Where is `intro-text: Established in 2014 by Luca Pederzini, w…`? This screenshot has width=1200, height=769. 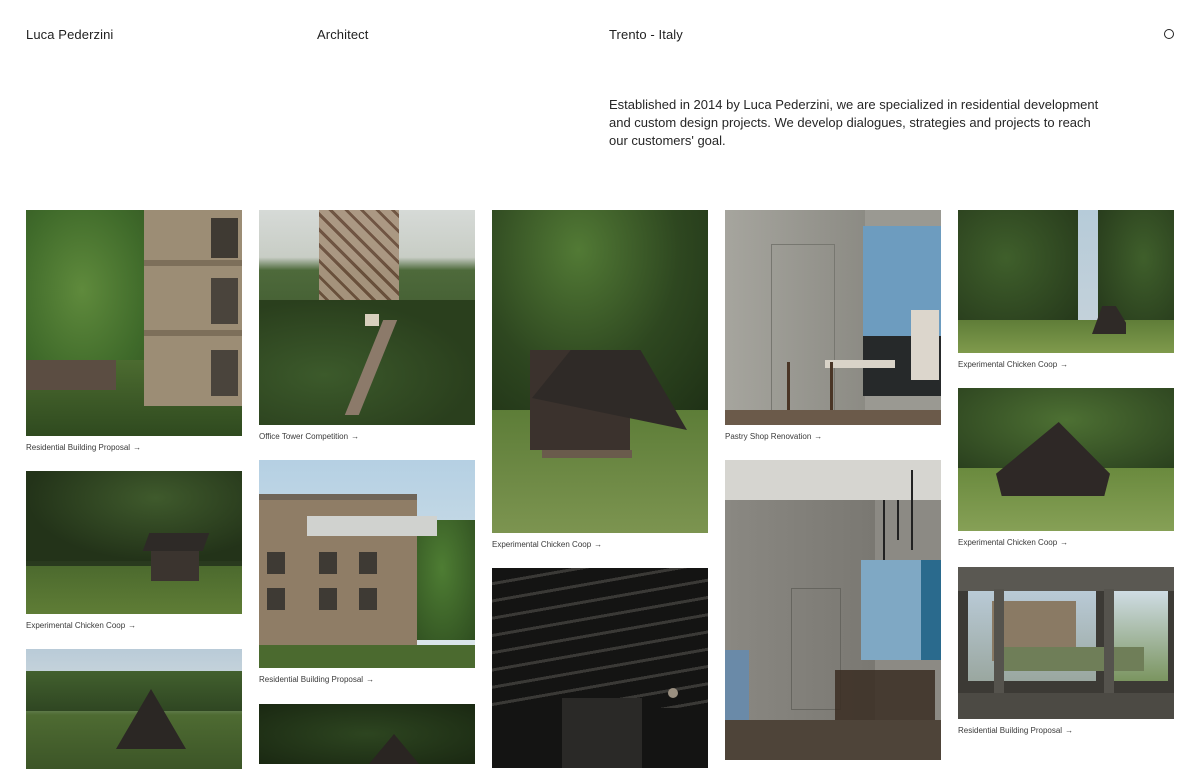
intro-text: Established in 2014 by Luca Pederzini, w… is located at coordinates (859, 123).